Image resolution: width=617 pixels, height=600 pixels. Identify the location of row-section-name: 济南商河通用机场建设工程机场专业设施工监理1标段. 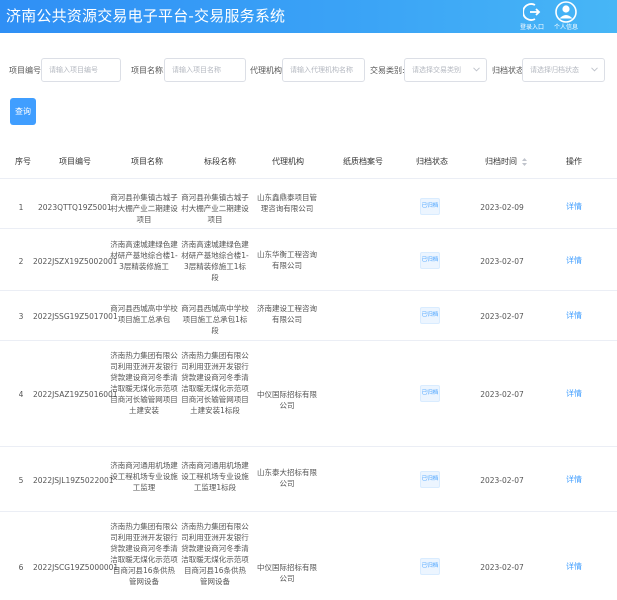
(215, 476).